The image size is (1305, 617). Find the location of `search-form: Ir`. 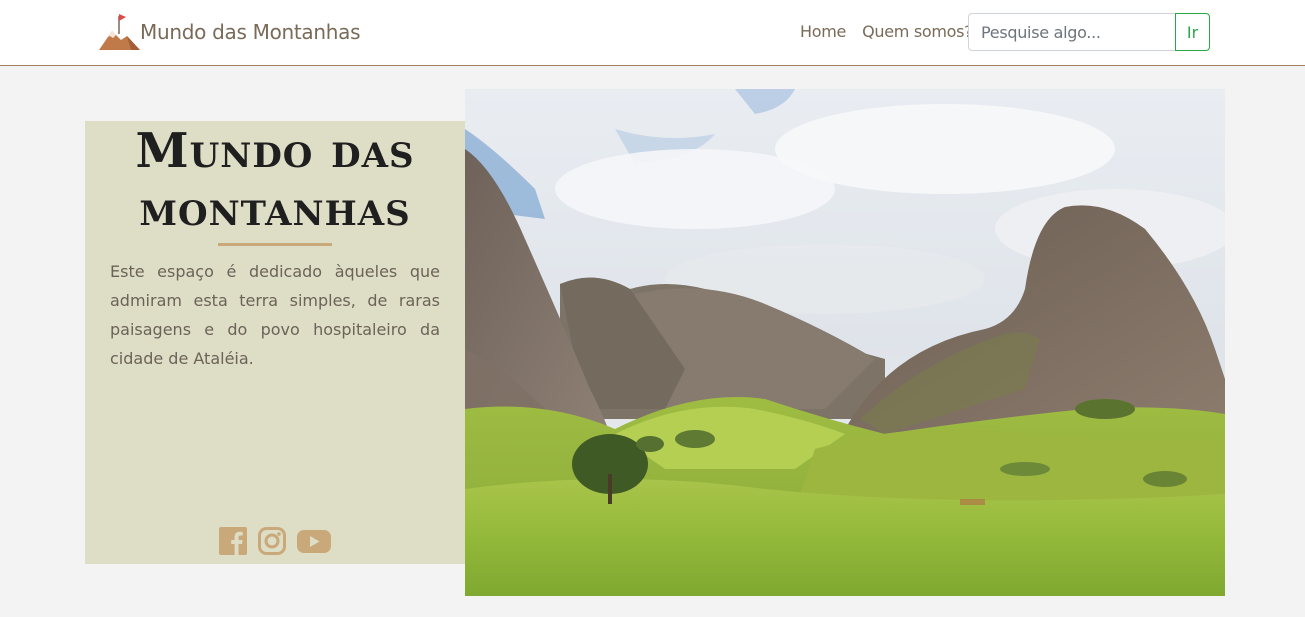

search-form: Ir is located at coordinates (1089, 32).